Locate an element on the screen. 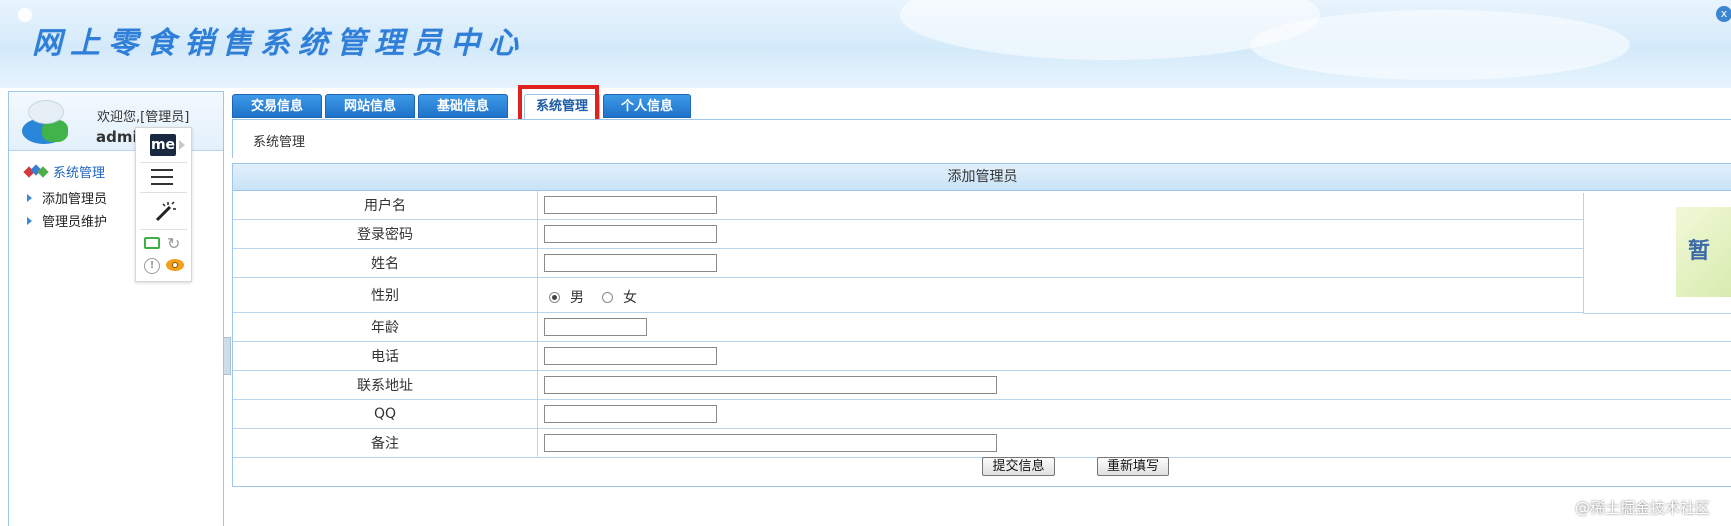  form-row-name: 姓名 is located at coordinates (982, 263).